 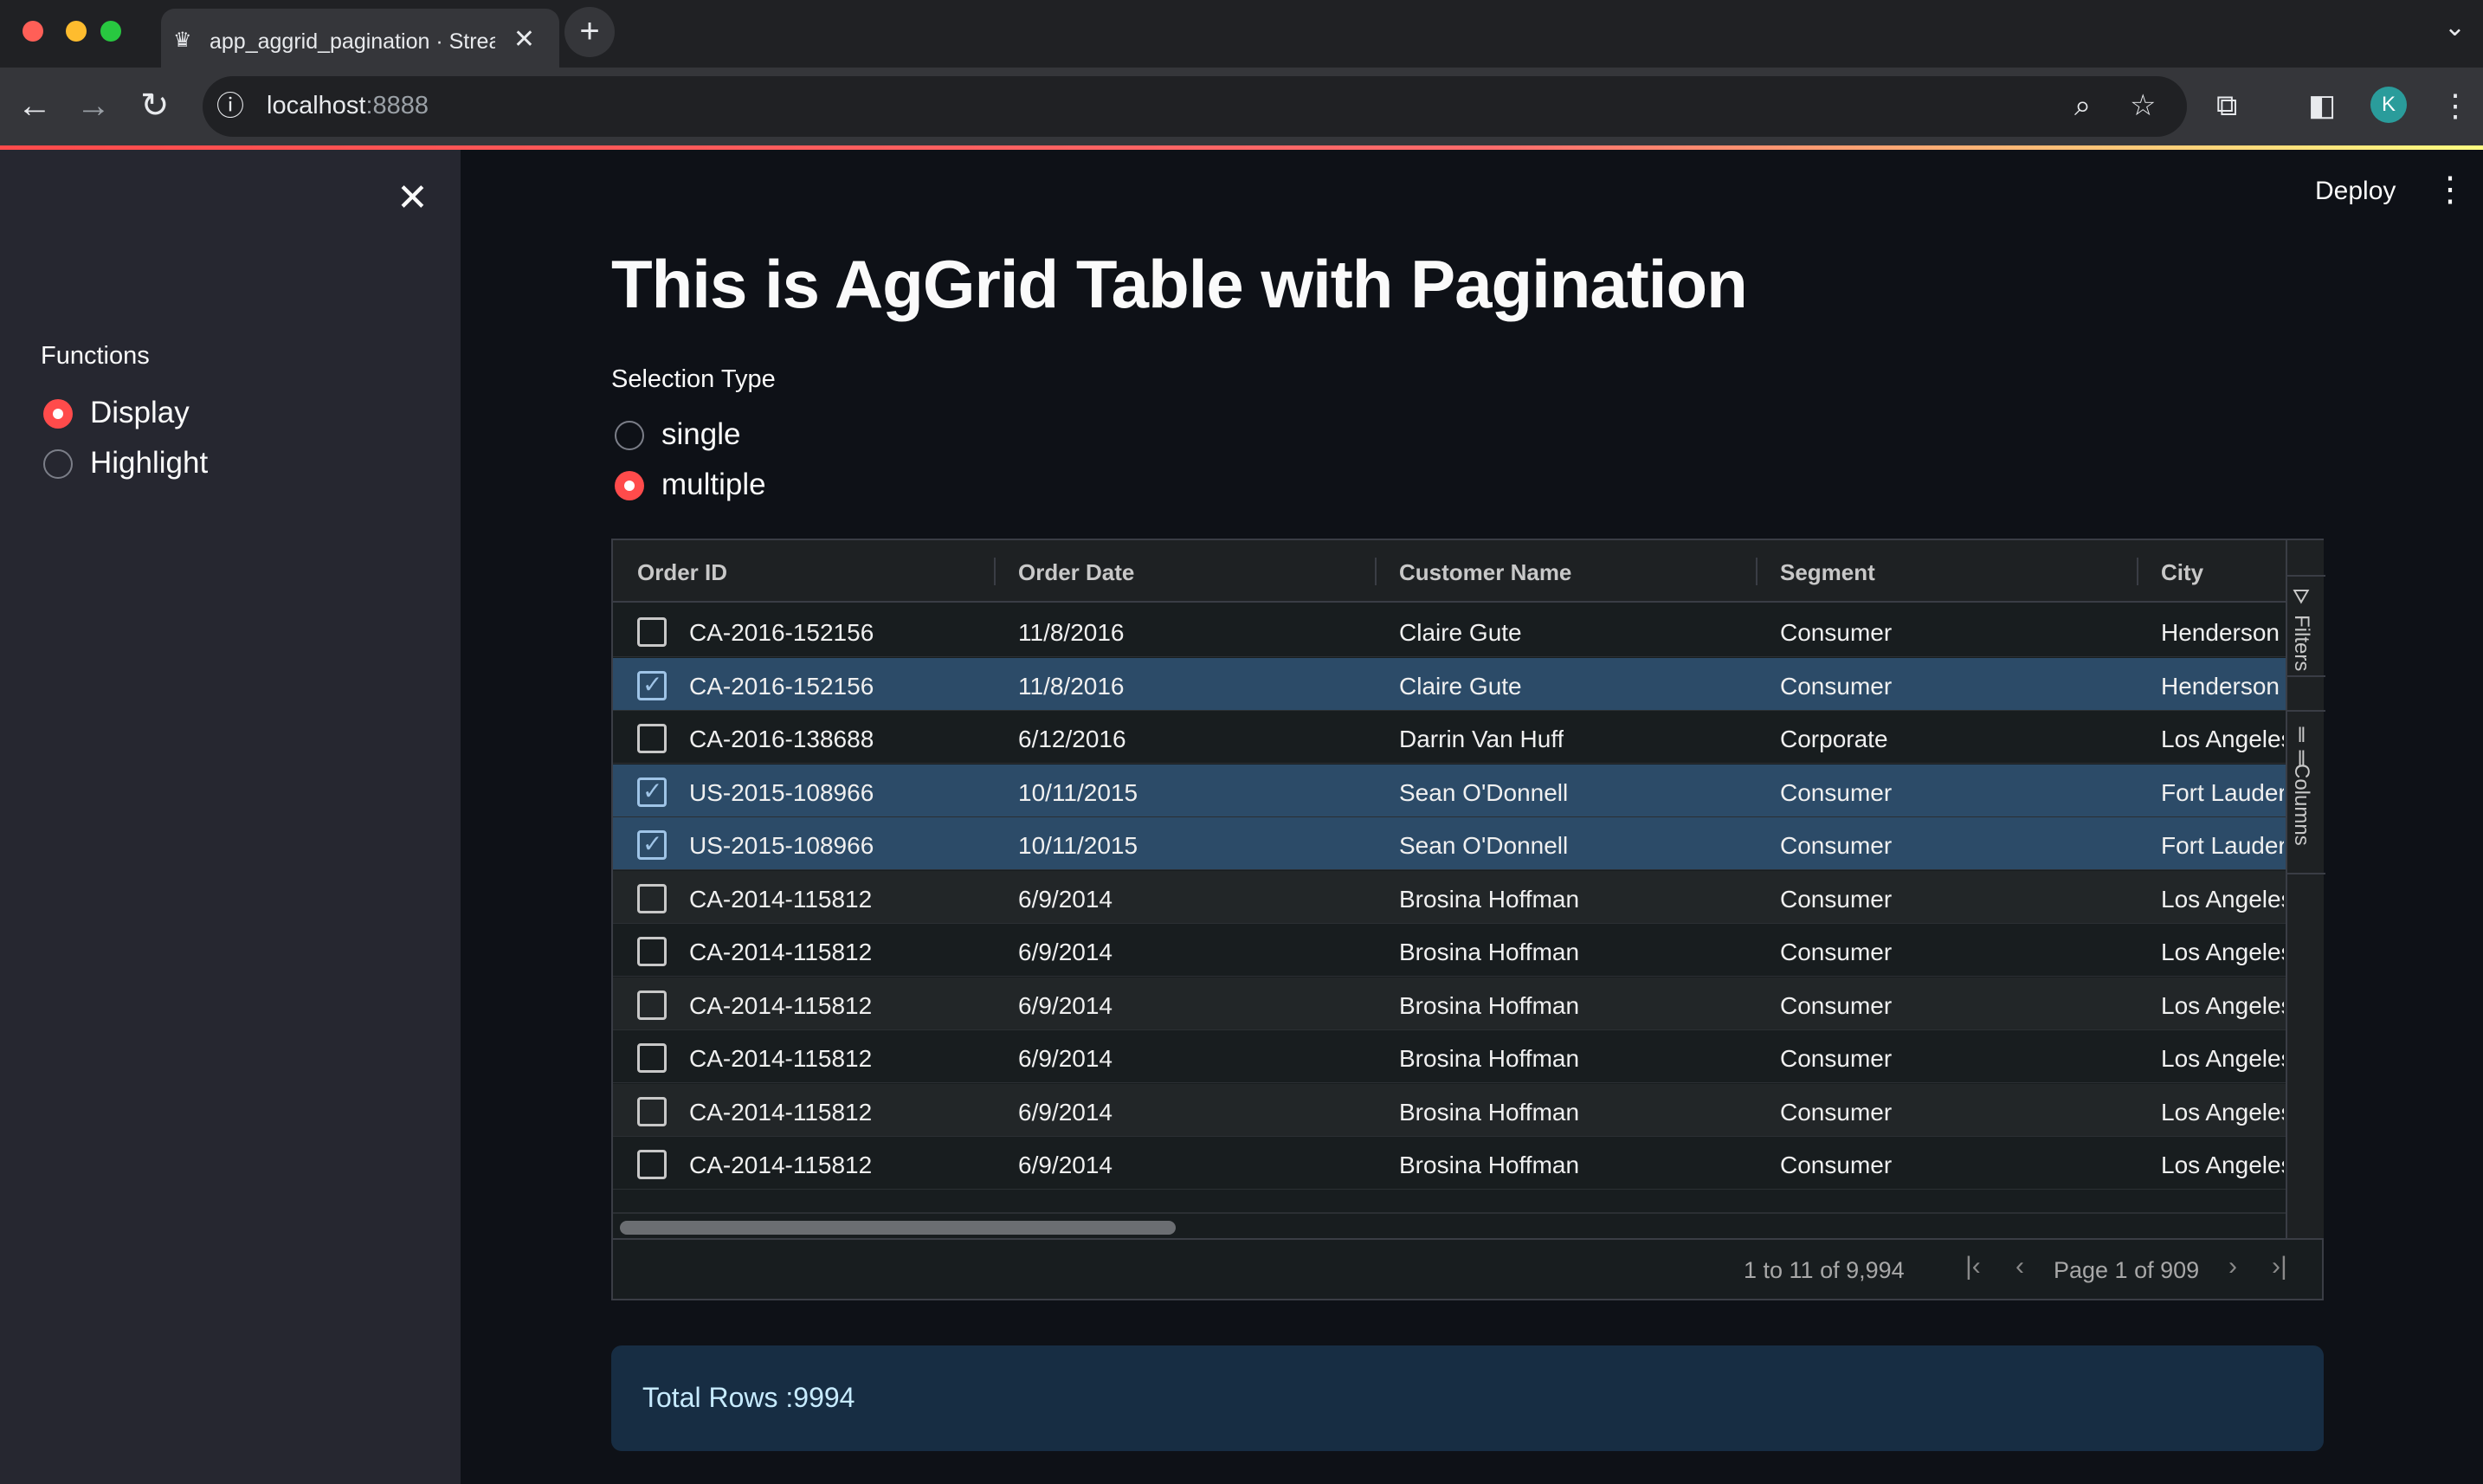 I want to click on cell-order-id: US-2015-108966, so click(x=781, y=792).